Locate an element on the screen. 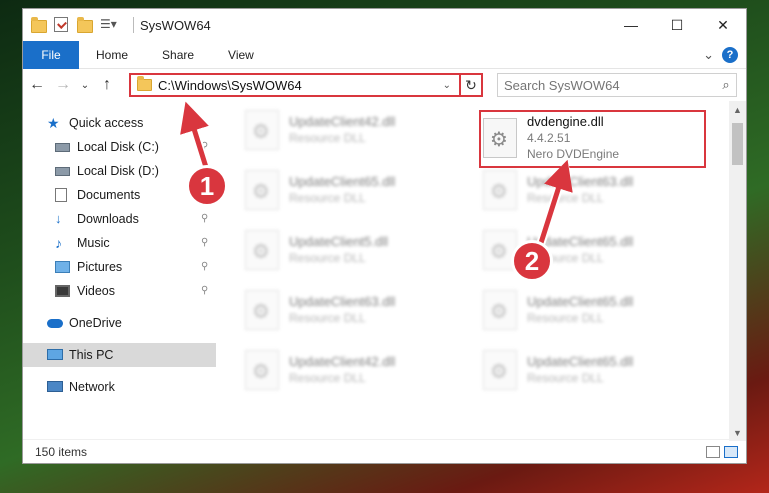 This screenshot has width=769, height=493. item-count: 150 items is located at coordinates (61, 451).